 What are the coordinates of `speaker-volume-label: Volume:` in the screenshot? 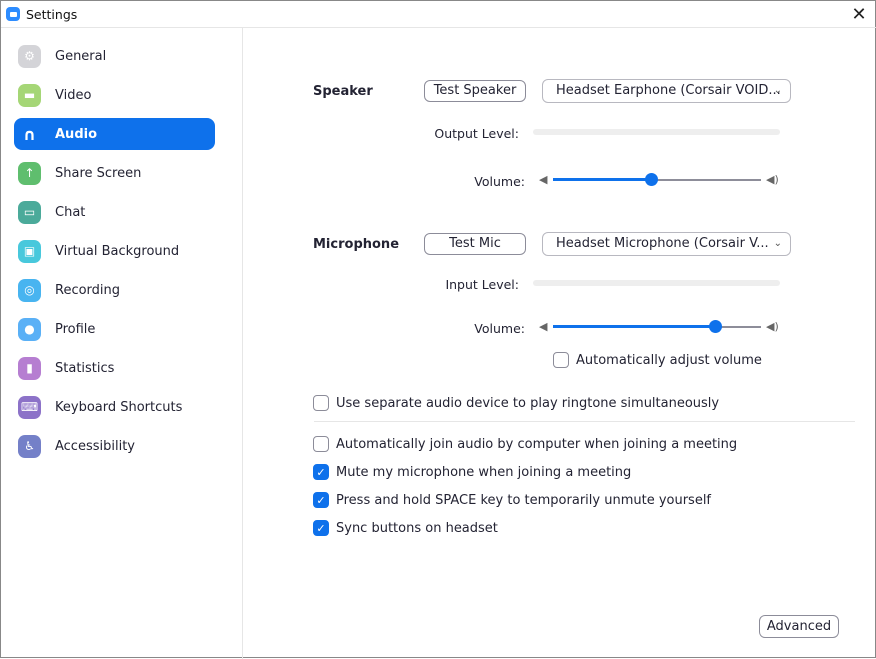 It's located at (499, 181).